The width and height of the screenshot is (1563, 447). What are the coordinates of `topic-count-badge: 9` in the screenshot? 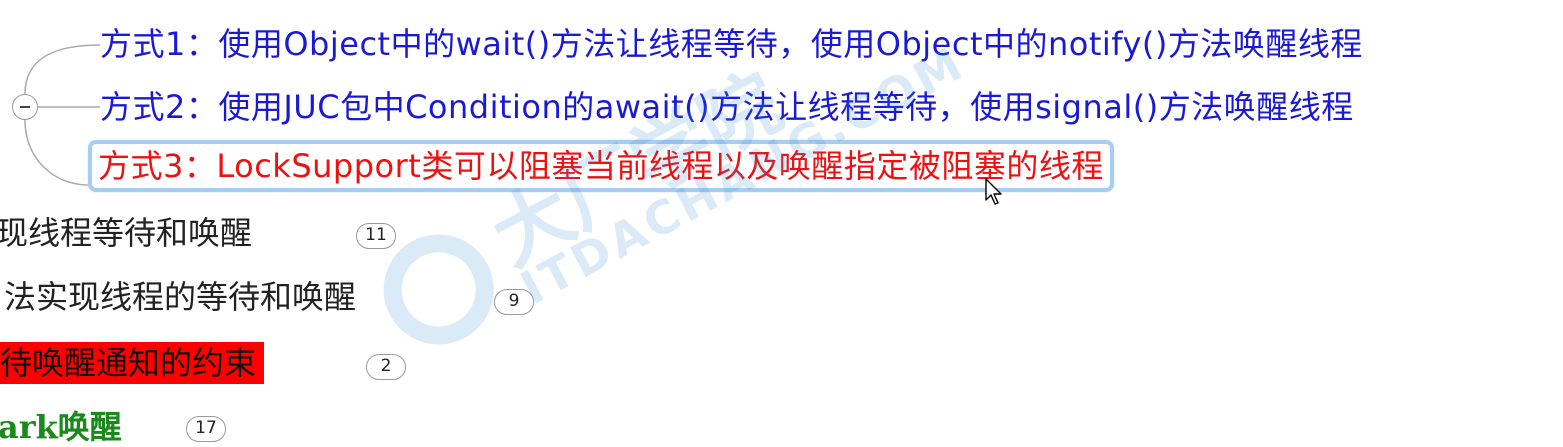 It's located at (514, 302).